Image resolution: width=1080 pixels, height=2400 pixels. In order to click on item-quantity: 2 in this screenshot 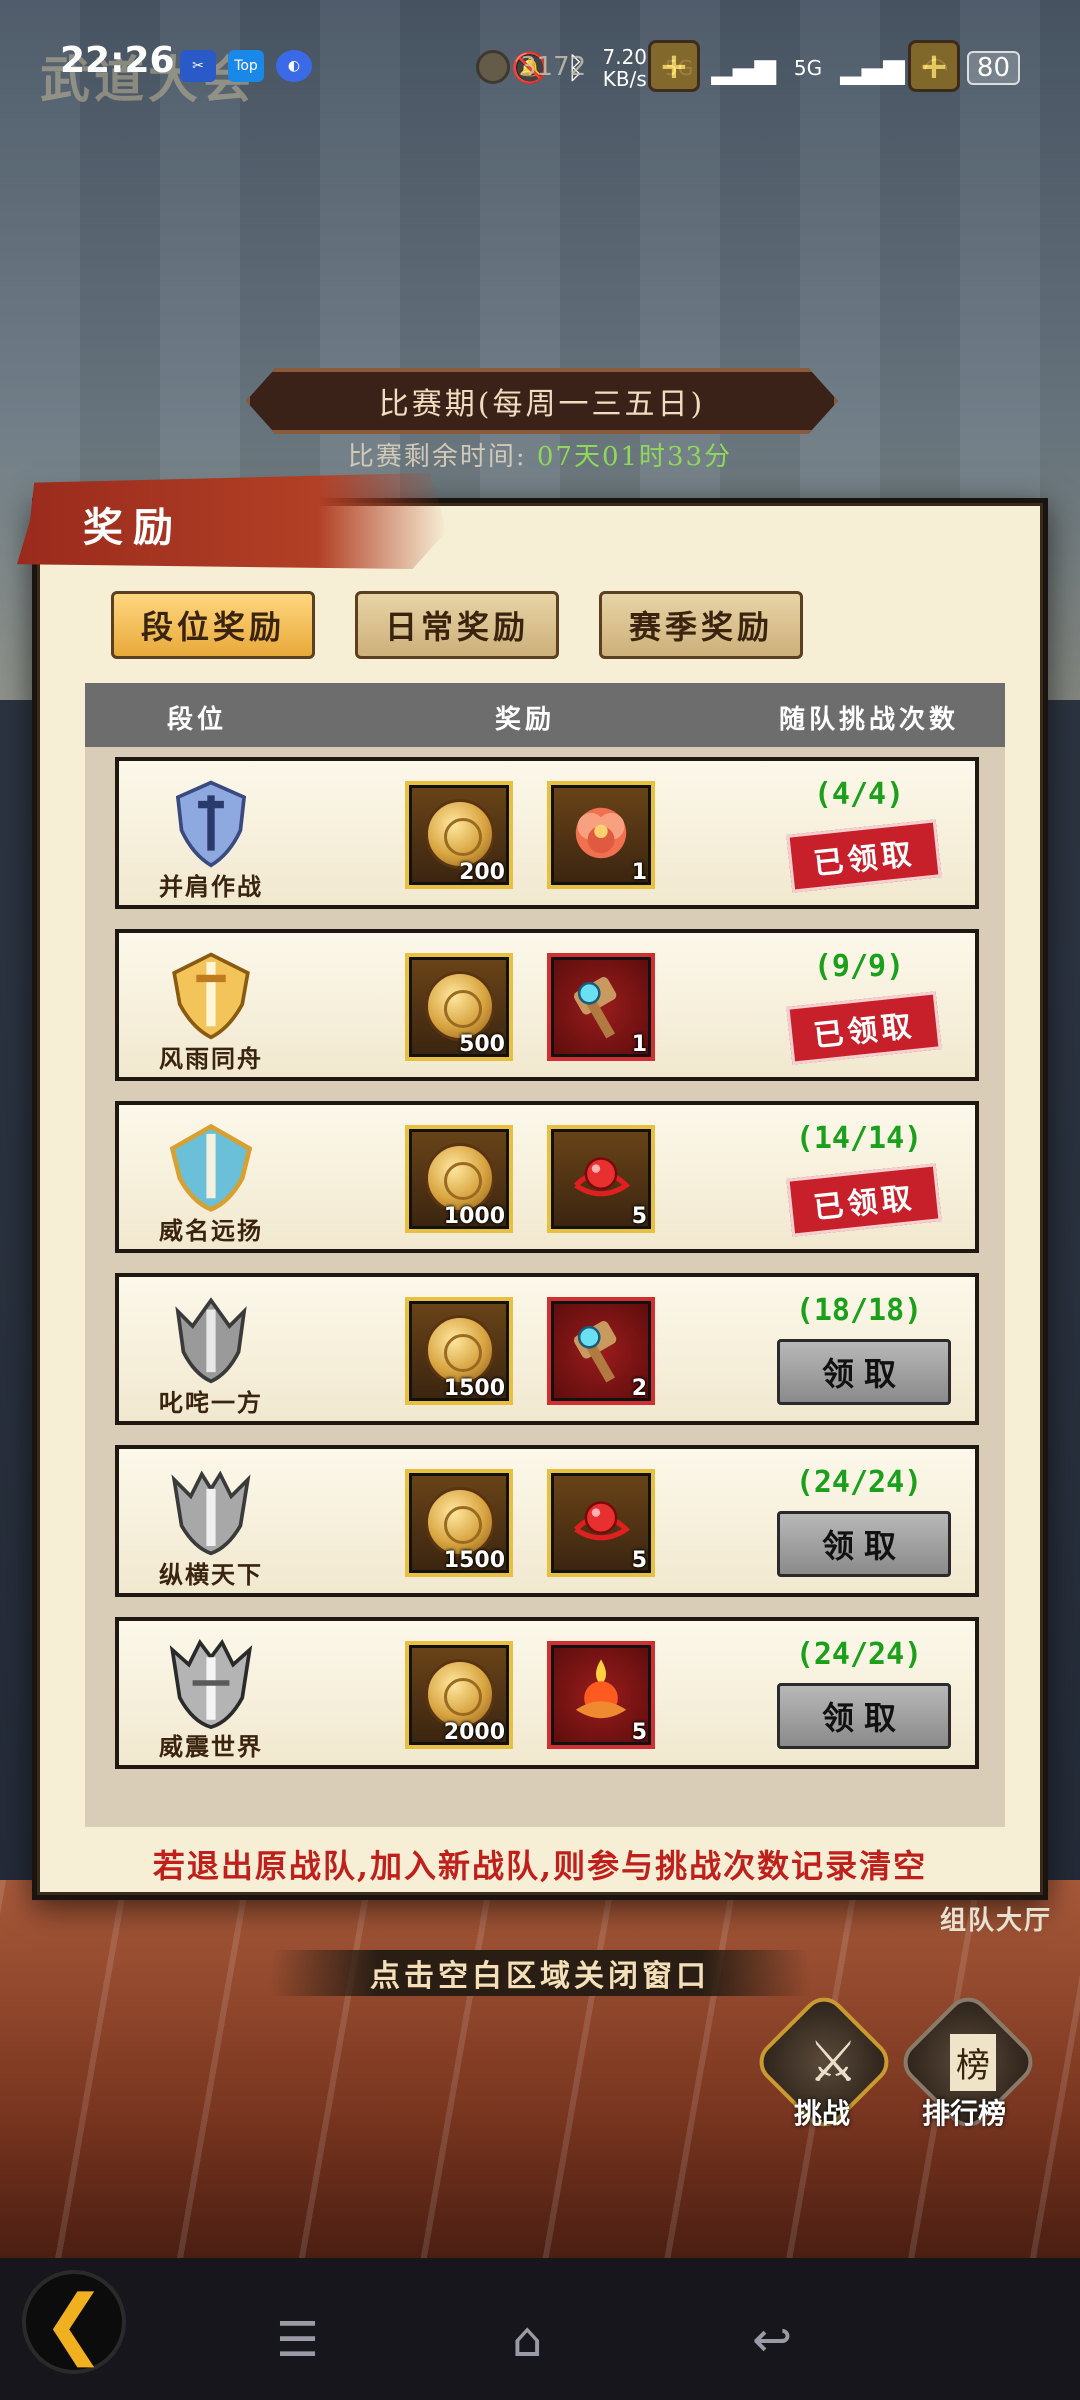, I will do `click(639, 1388)`.